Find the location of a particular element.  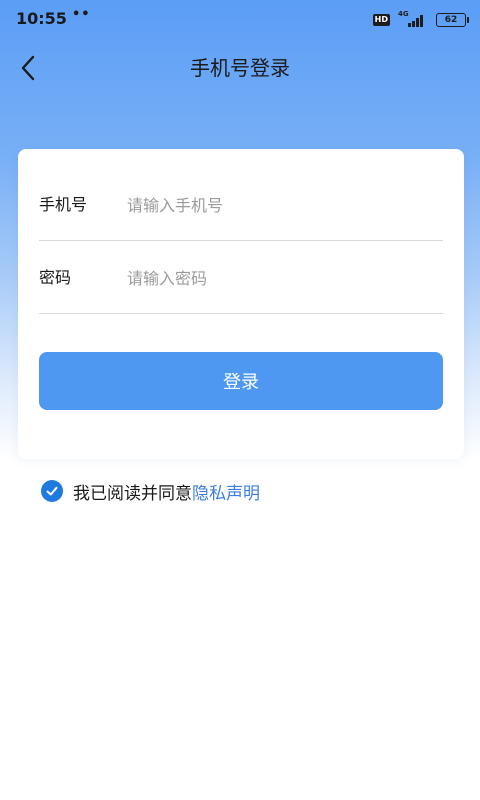

privacy-policy-link: 隐私声明 is located at coordinates (226, 491).